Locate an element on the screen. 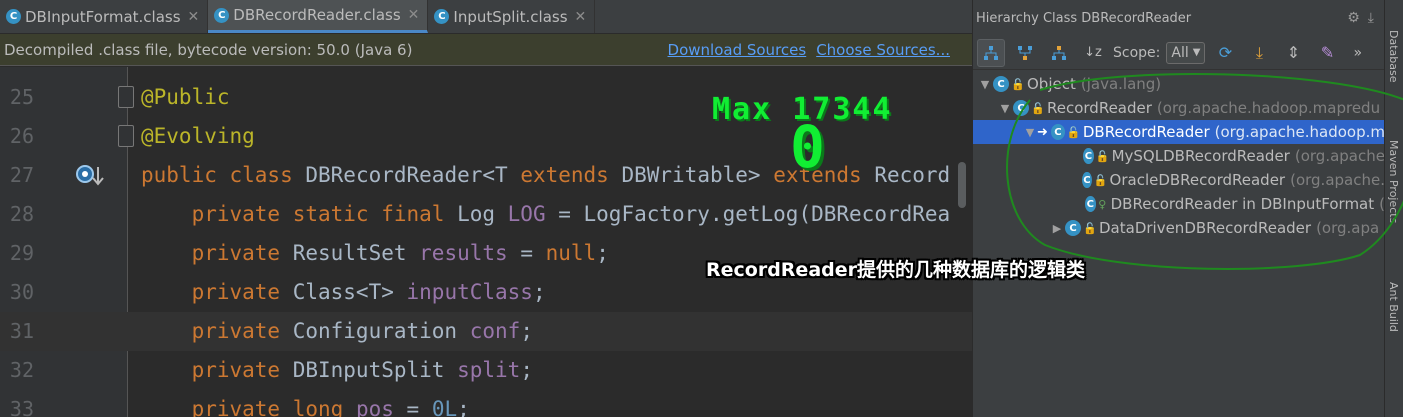  code-token: @Evolving is located at coordinates (198, 136).